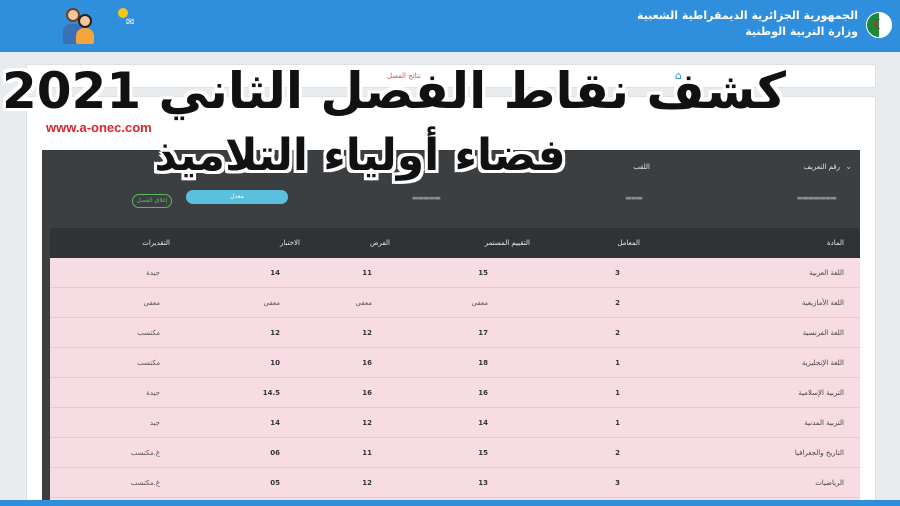 The height and width of the screenshot is (506, 900). What do you see at coordinates (455, 303) in the screenshot?
I see `table-row: اللغة الأمازيغية 2 معفى معفى معفى معفى` at bounding box center [455, 303].